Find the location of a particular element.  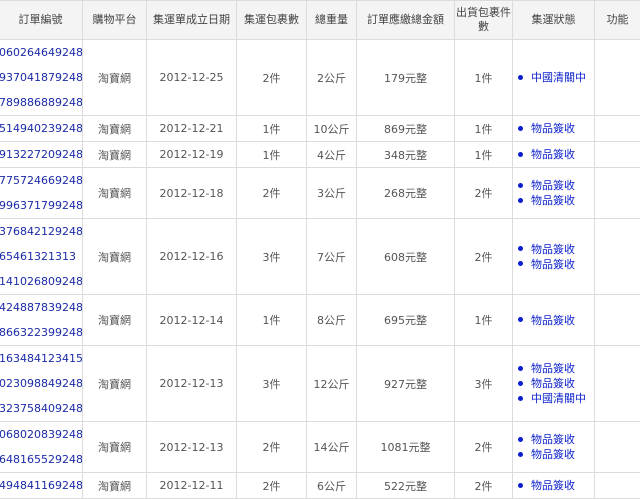

total-amount-cell: 179元整 is located at coordinates (406, 78).